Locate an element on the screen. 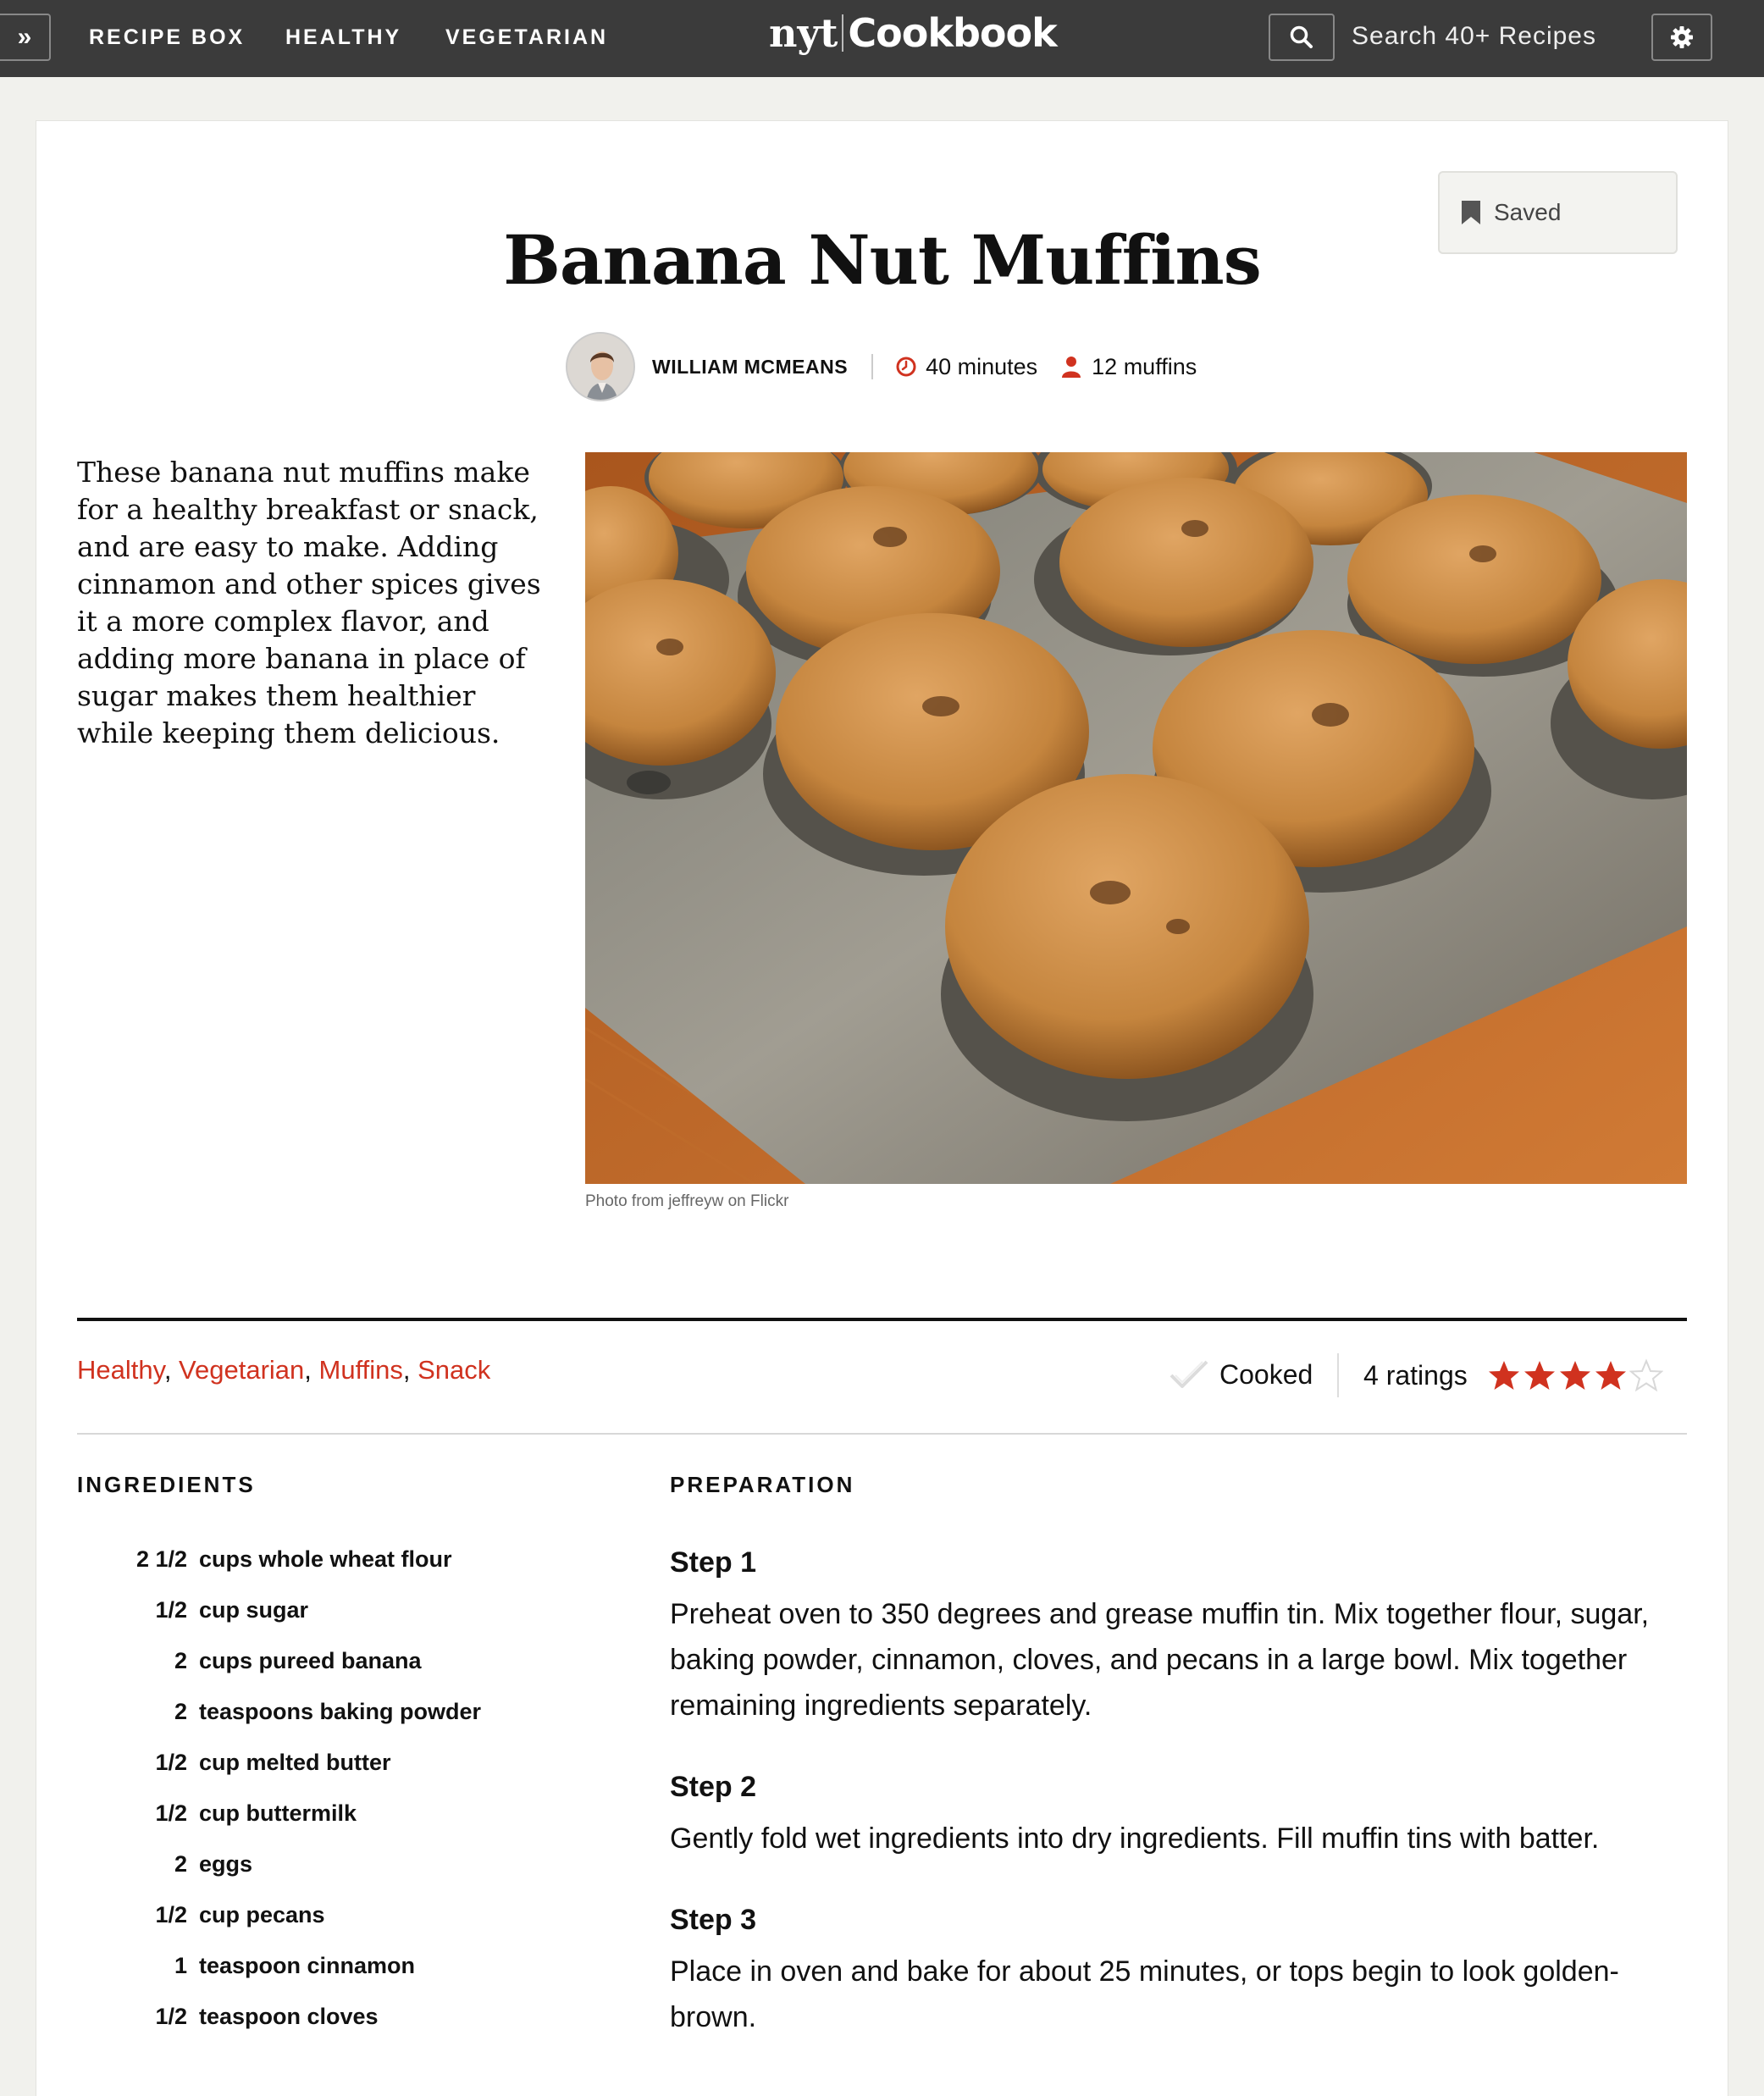  person-icon is located at coordinates (1071, 367).